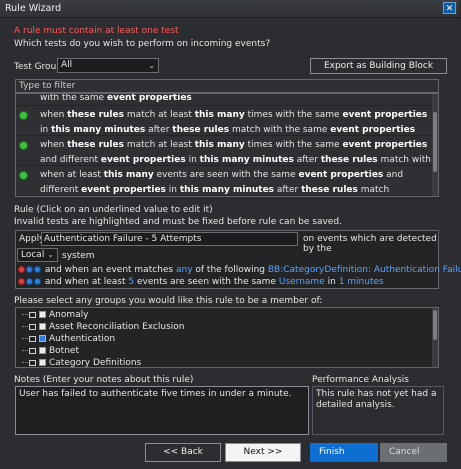  I want to click on tests-scrollbar, so click(435, 145).